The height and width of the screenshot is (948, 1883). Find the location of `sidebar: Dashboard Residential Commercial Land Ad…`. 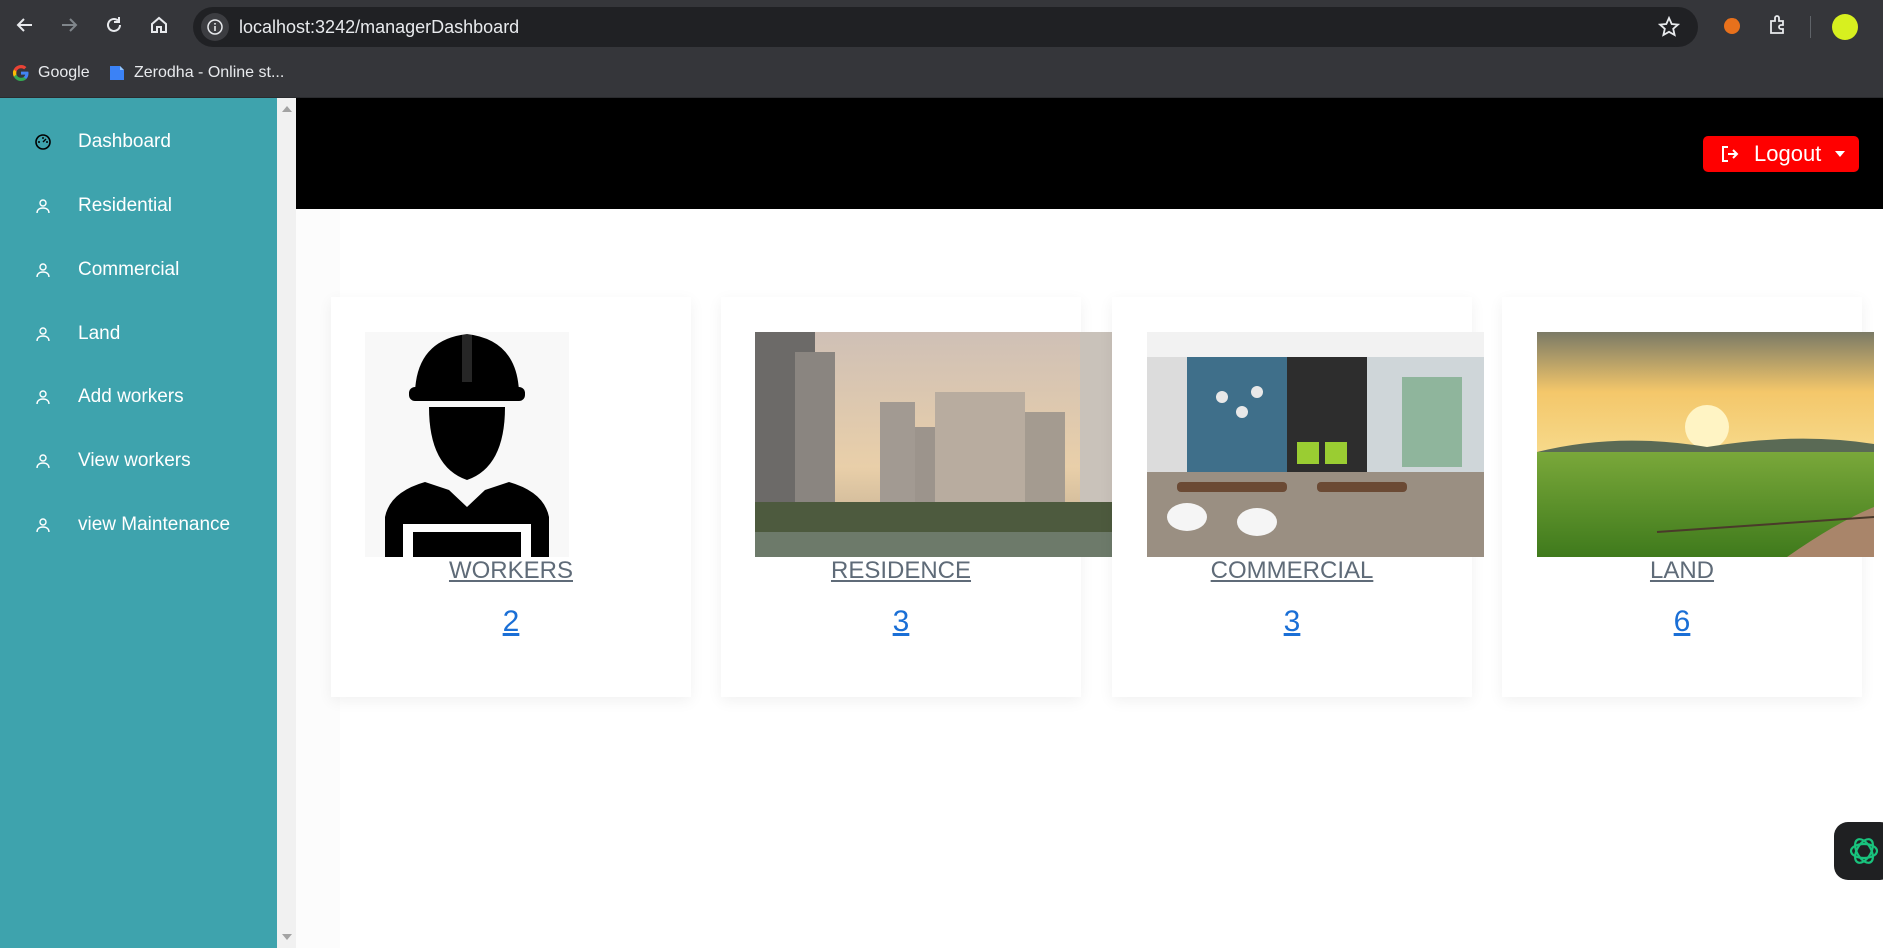

sidebar: Dashboard Residential Commercial Land Ad… is located at coordinates (138, 523).